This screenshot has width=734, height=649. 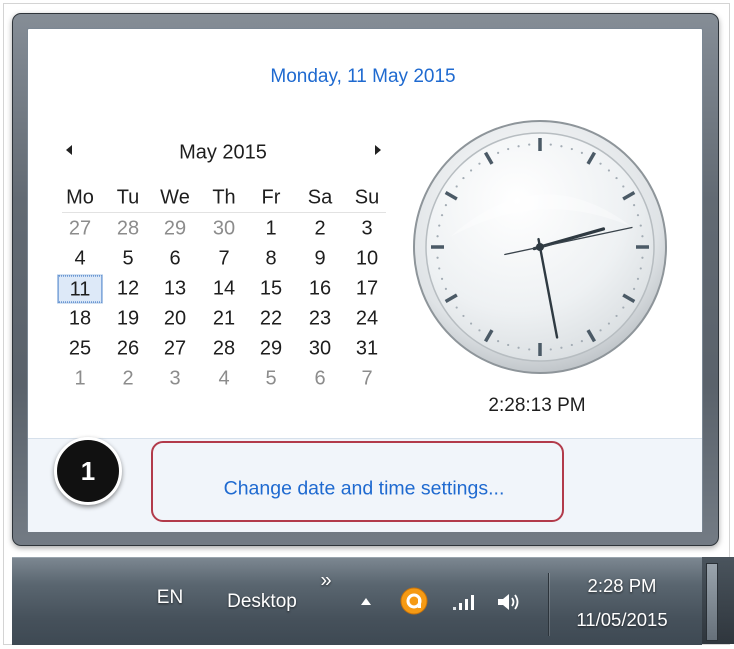 I want to click on toolbar-overflow-chevron: », so click(x=325, y=581).